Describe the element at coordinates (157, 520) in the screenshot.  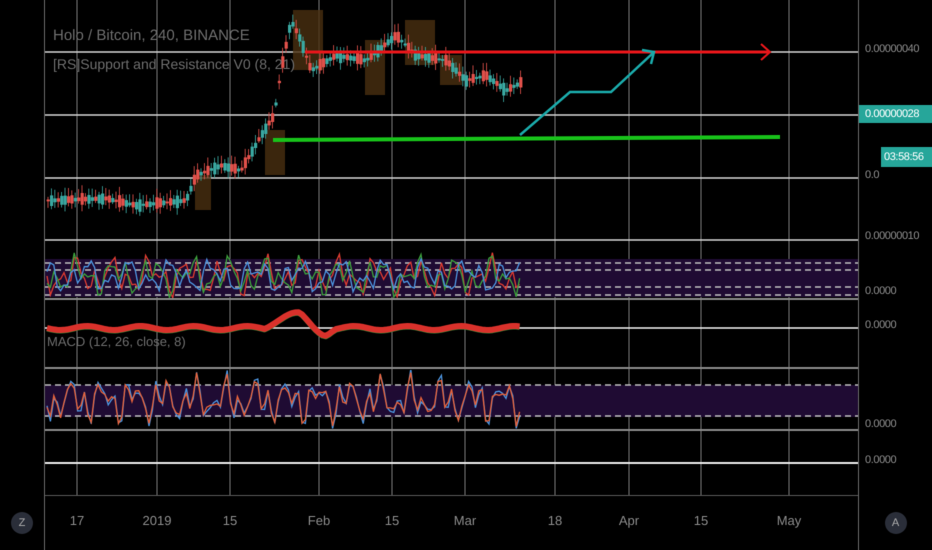
I see `time-label: 2019` at that location.